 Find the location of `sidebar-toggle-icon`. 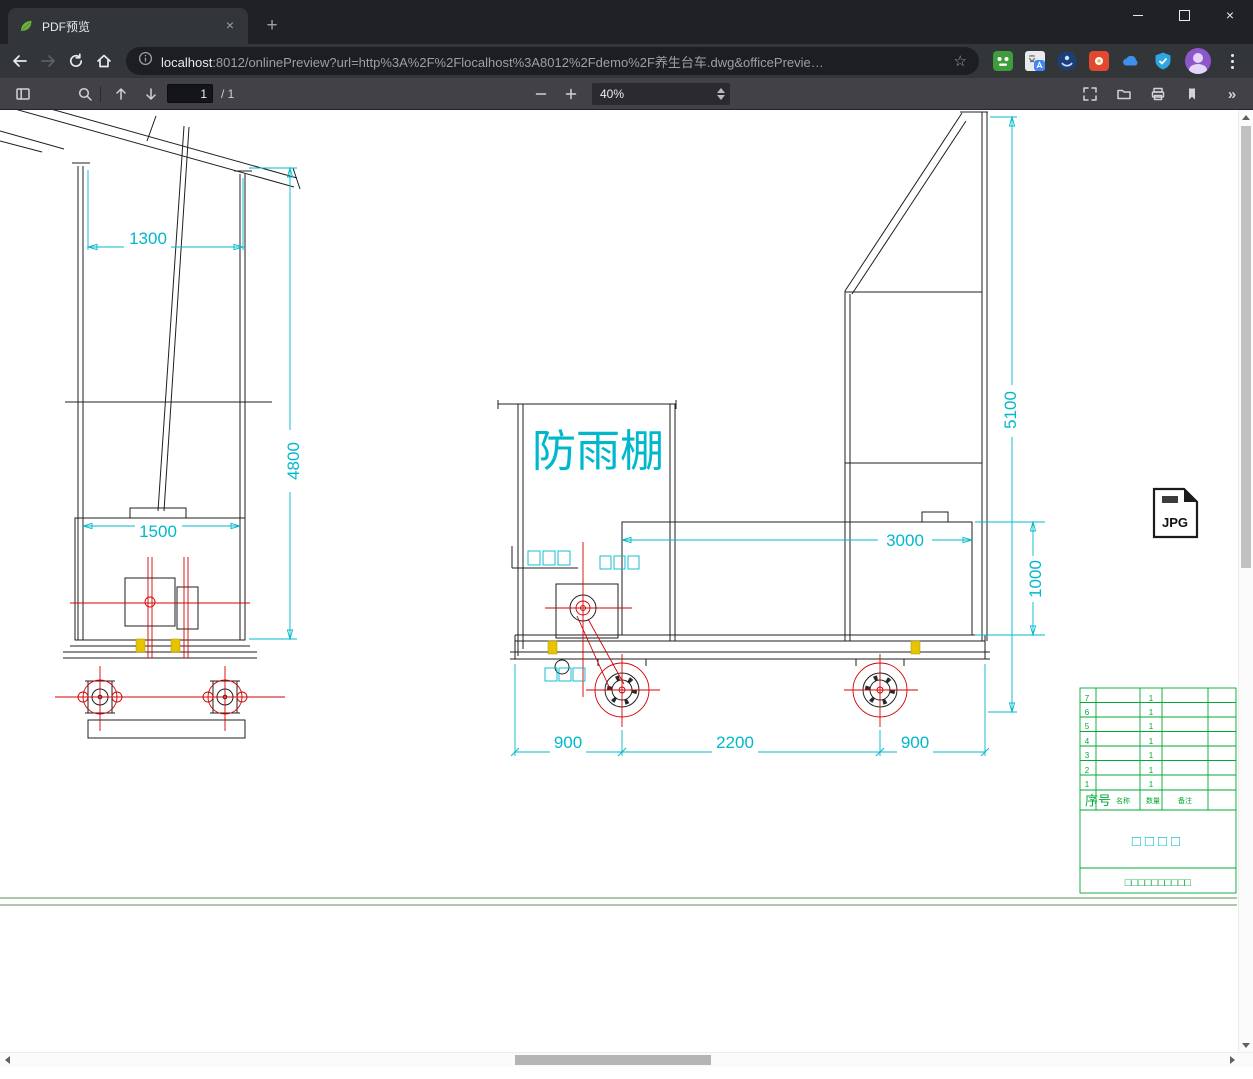

sidebar-toggle-icon is located at coordinates (23, 94).